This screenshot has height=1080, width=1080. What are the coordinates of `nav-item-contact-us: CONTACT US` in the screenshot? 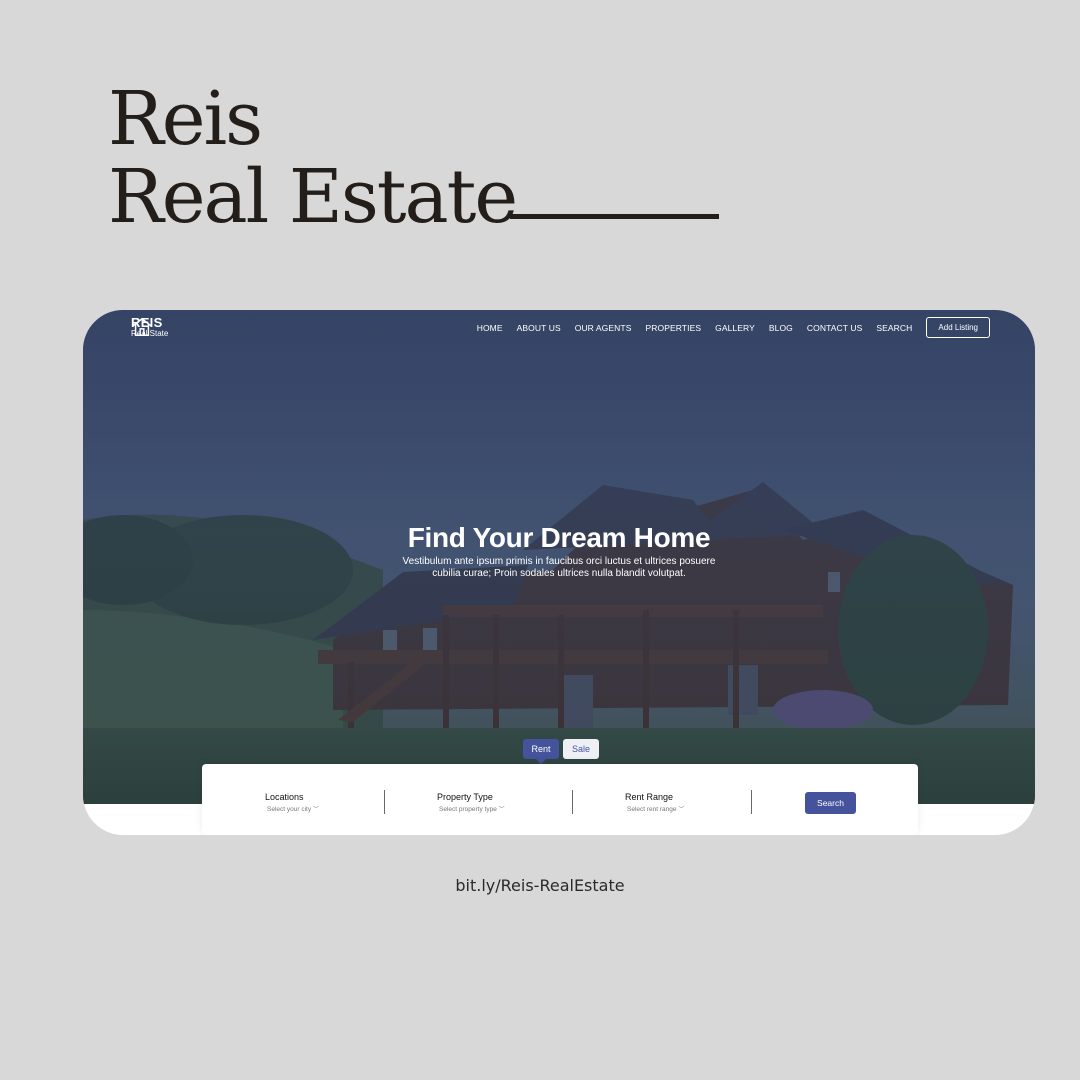 It's located at (834, 328).